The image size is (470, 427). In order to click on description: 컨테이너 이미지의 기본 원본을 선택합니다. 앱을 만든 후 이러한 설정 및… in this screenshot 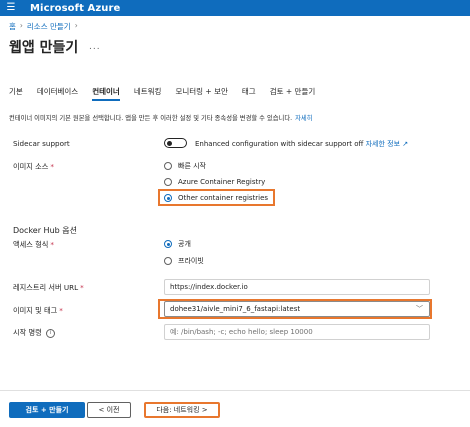, I will do `click(161, 117)`.